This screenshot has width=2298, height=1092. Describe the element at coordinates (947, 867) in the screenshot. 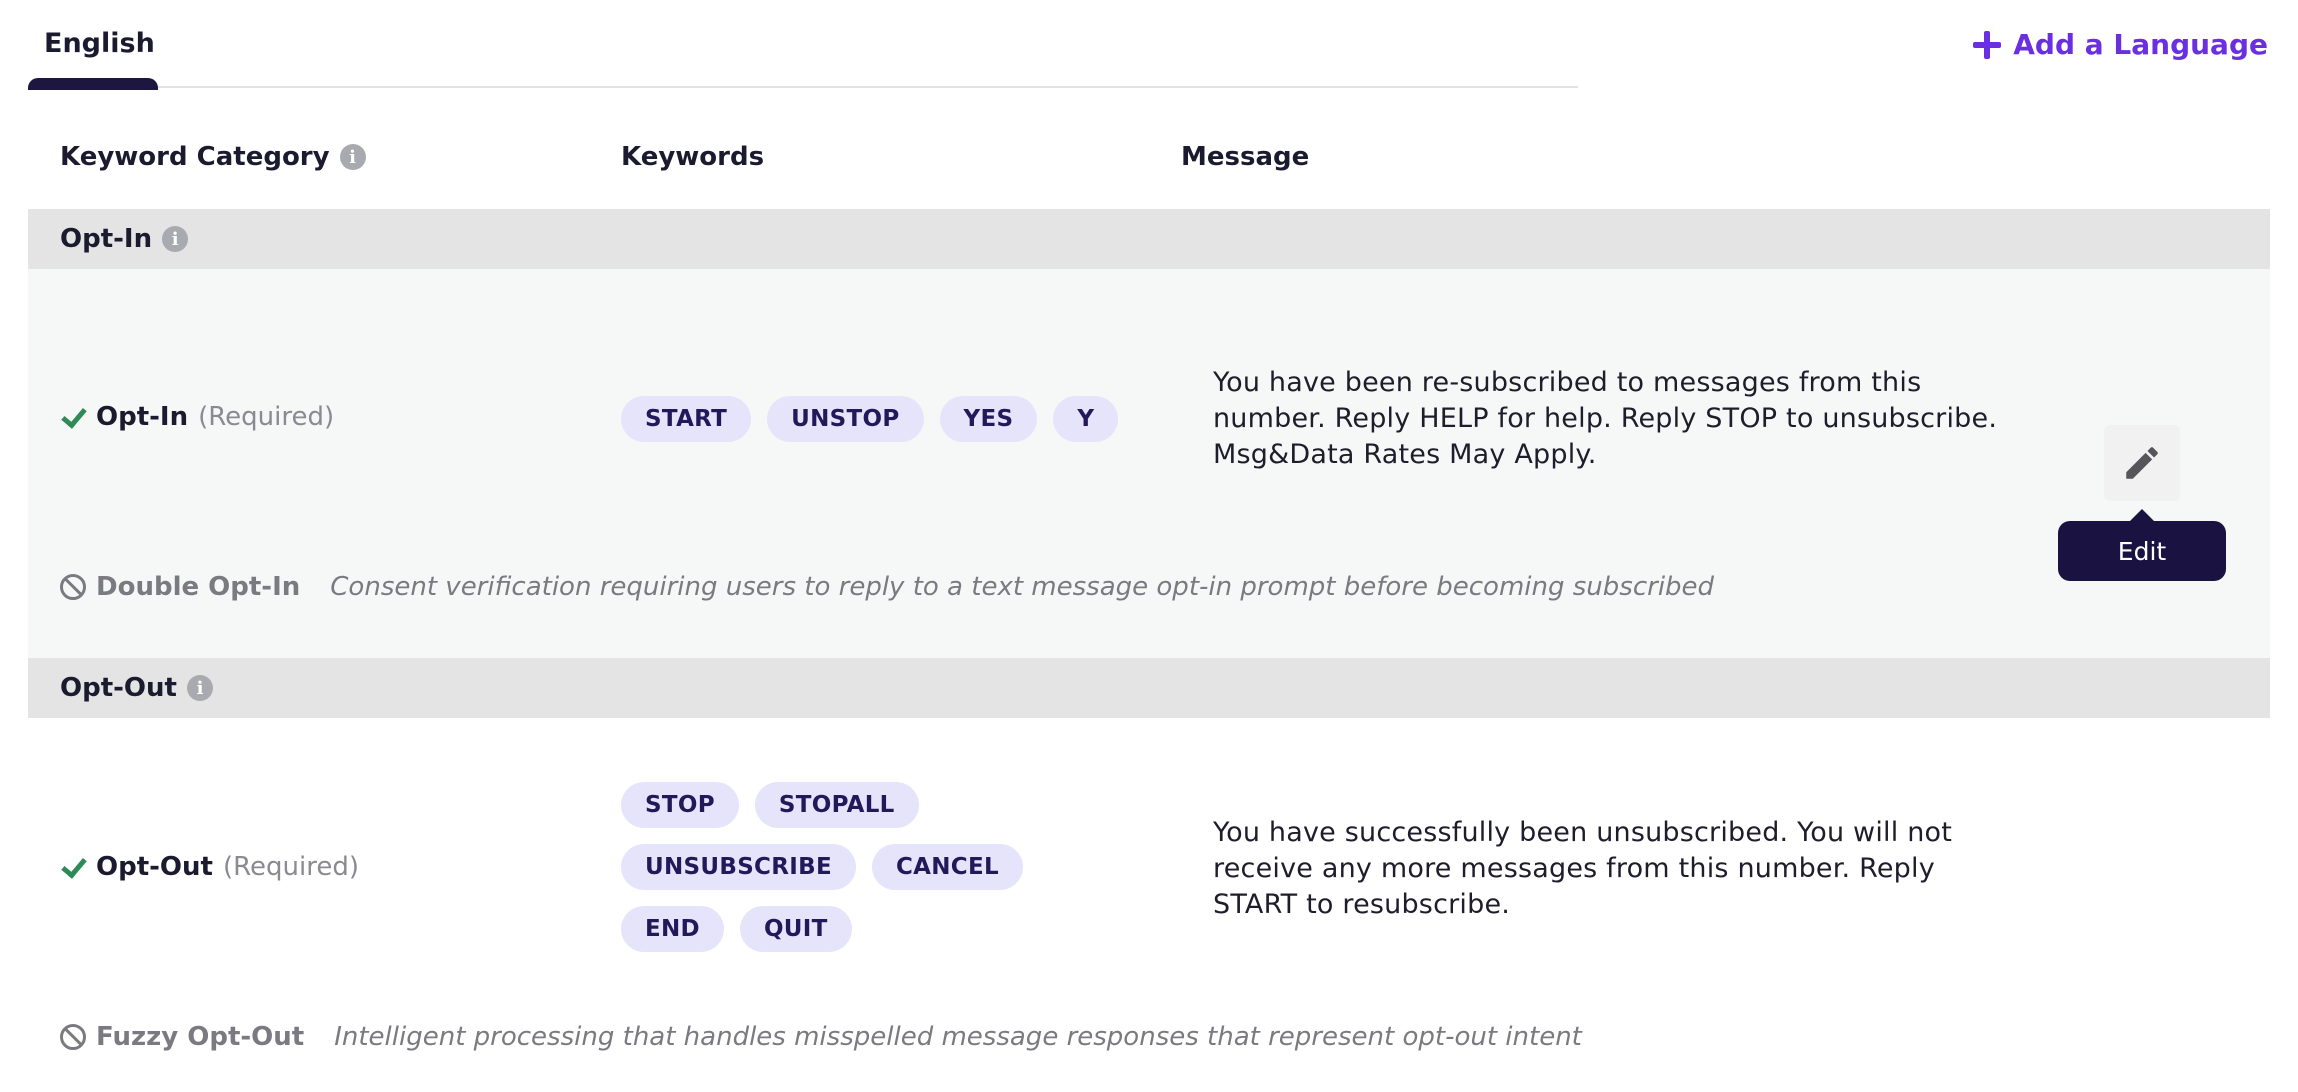

I see `keyword-chip: CANCEL` at that location.